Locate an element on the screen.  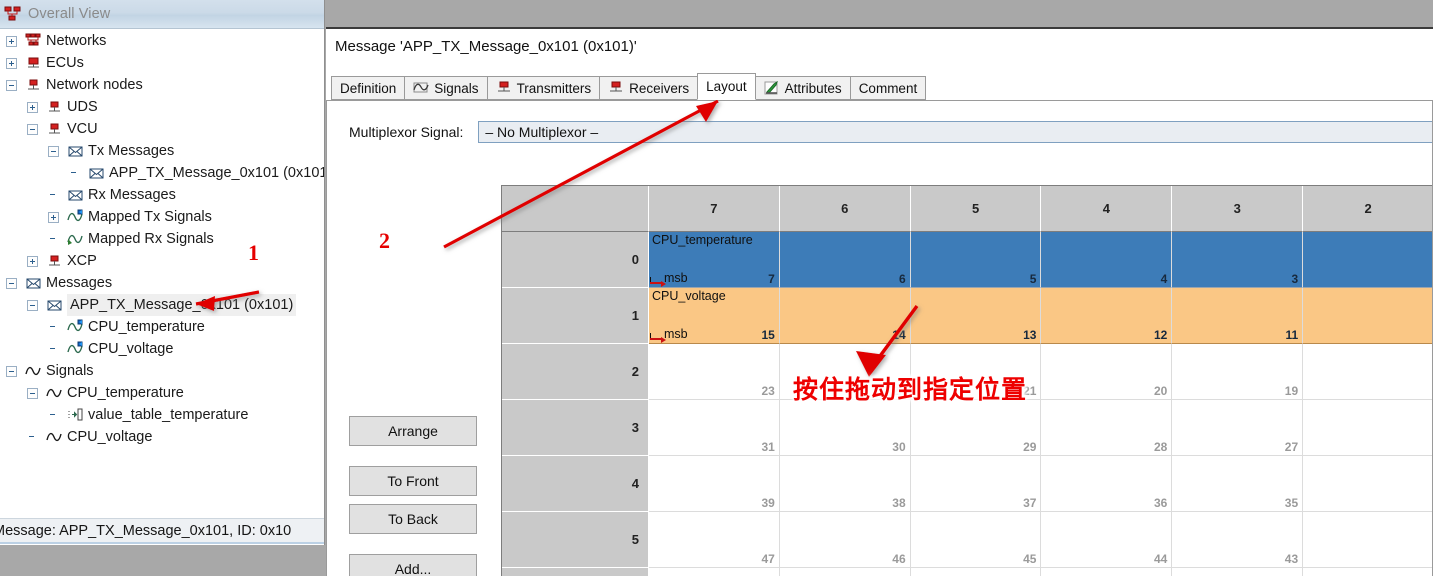
grid-empty-cell: 19 is located at coordinates (1238, 372).